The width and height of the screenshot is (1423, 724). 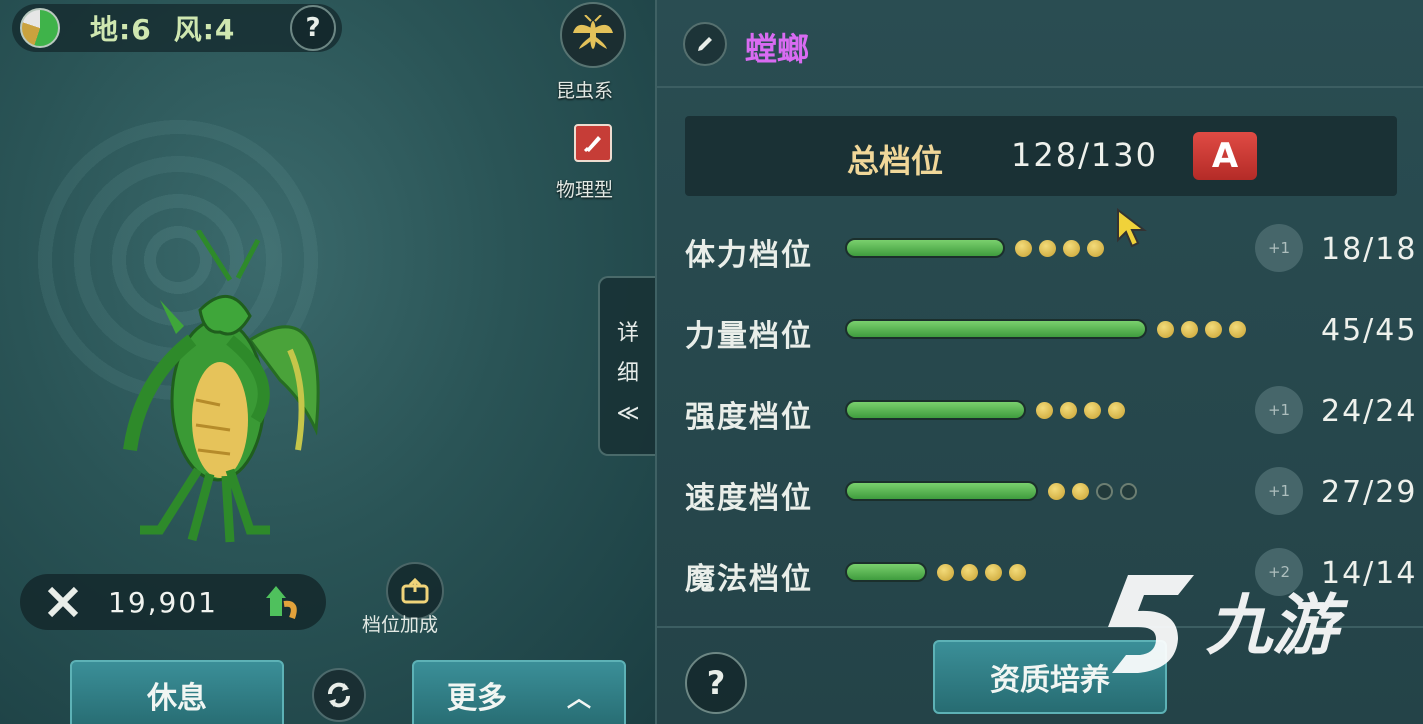 What do you see at coordinates (895, 161) in the screenshot?
I see `total-tier-label: 总档位` at bounding box center [895, 161].